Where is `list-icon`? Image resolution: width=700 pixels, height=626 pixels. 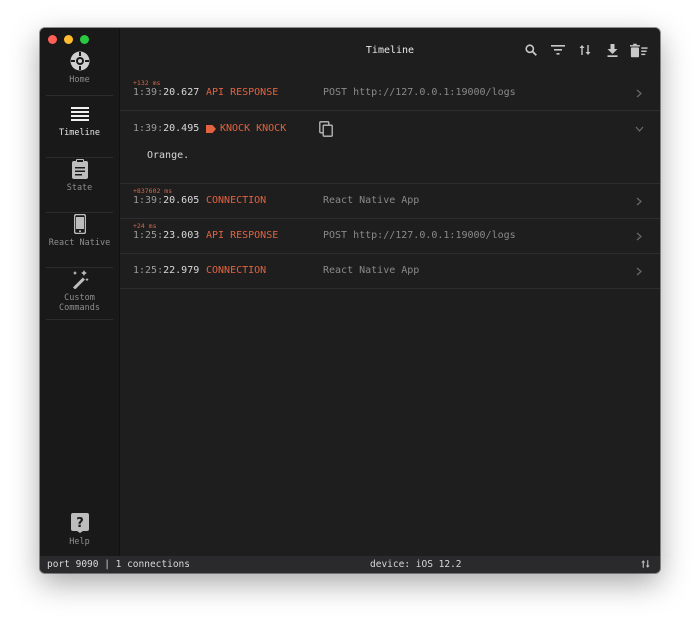 list-icon is located at coordinates (80, 114).